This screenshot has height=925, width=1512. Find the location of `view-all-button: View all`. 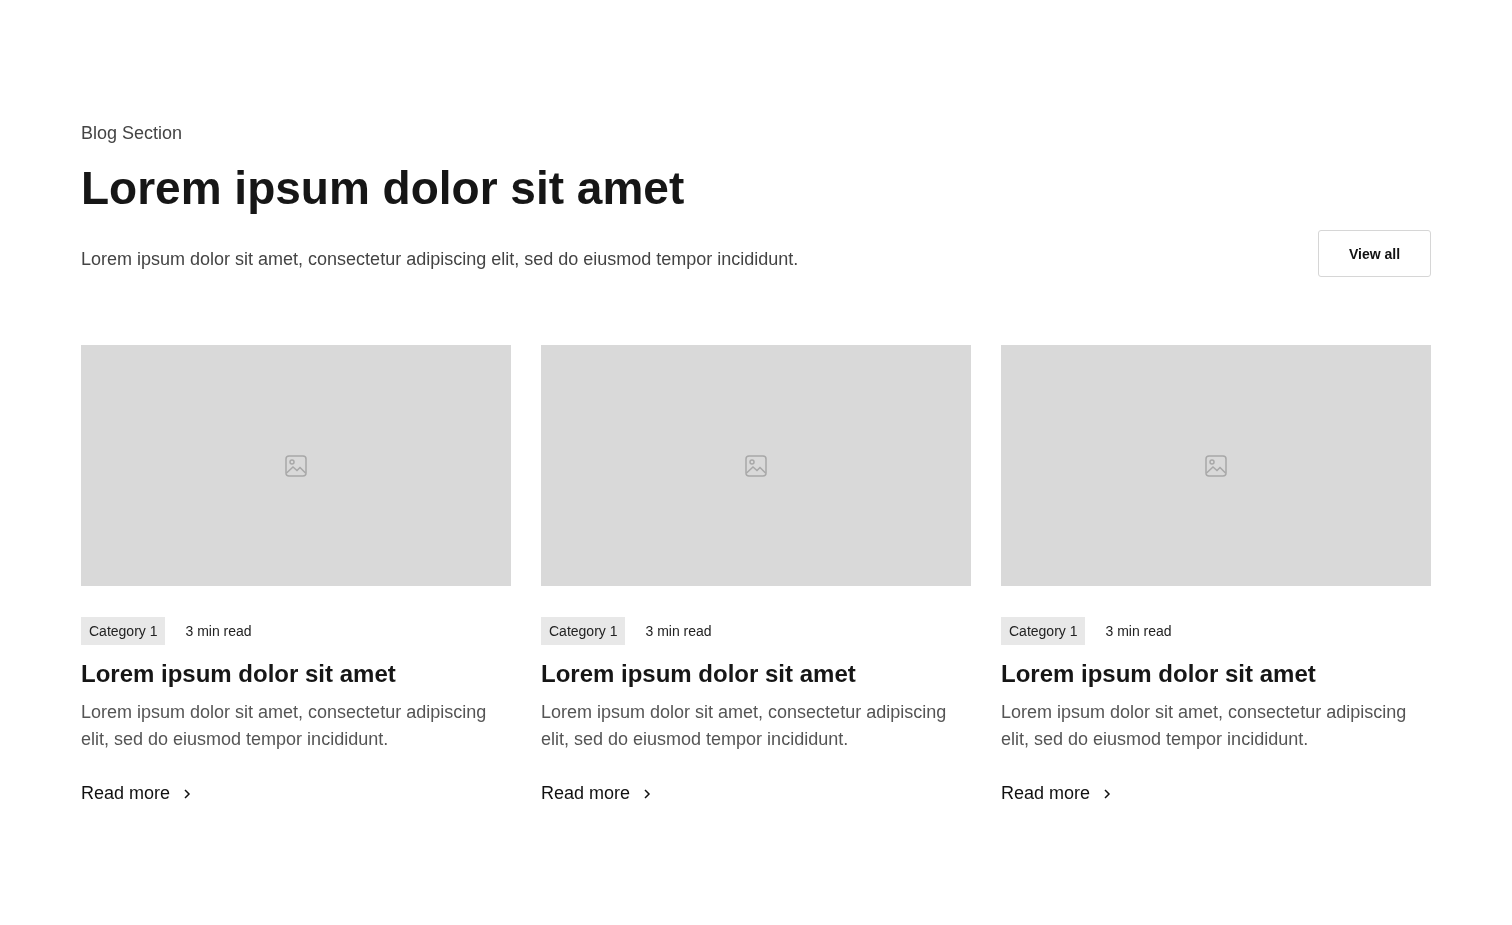

view-all-button: View all is located at coordinates (1374, 253).